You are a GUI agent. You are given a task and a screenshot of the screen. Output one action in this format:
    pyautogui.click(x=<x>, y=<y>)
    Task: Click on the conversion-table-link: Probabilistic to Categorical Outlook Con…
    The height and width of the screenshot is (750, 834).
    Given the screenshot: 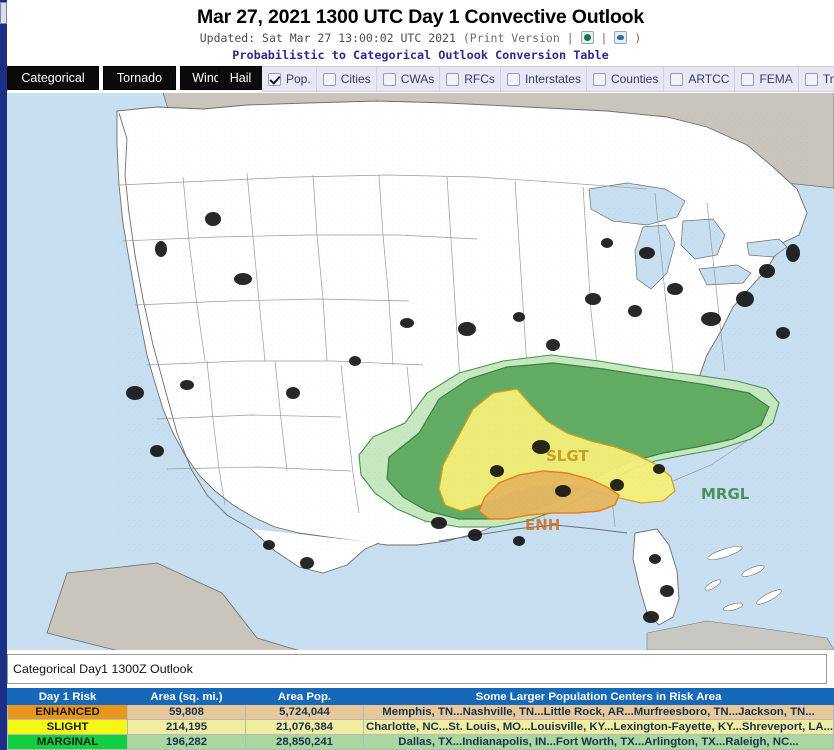 What is the action you would take?
    pyautogui.click(x=420, y=55)
    